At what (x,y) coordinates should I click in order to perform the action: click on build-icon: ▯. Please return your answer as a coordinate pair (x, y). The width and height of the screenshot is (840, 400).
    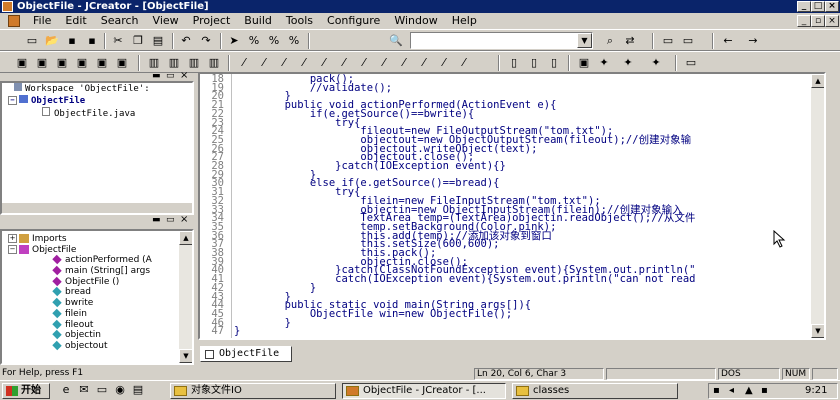
    Looking at the image, I should click on (534, 63).